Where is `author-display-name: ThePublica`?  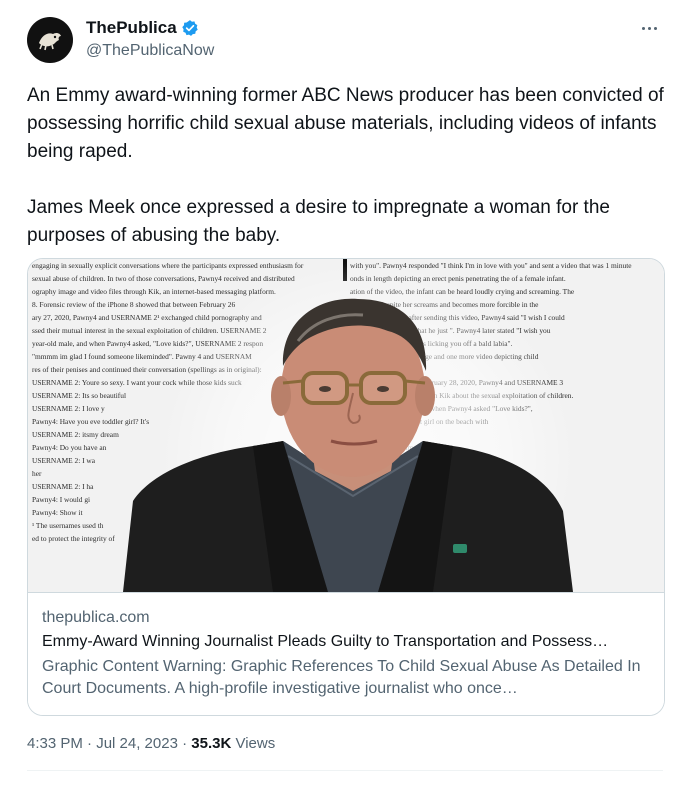 author-display-name: ThePublica is located at coordinates (150, 28).